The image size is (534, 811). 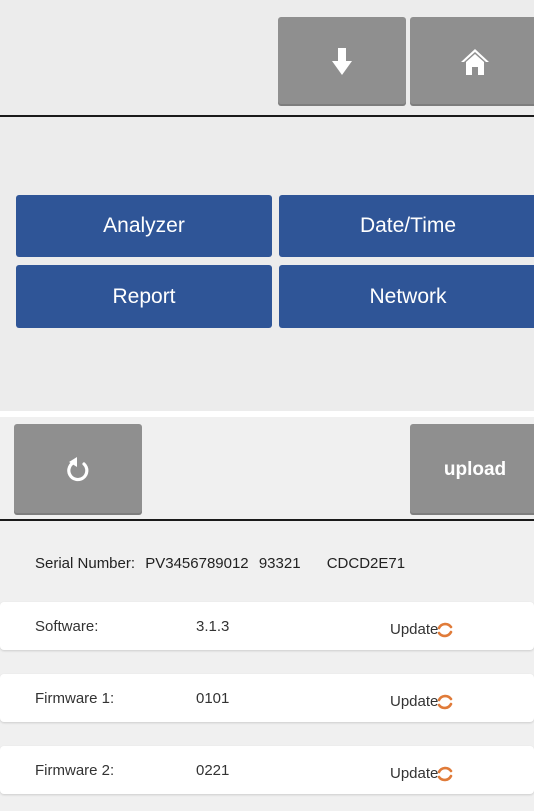 I want to click on serial-number-label: Serial Number:, so click(x=85, y=563).